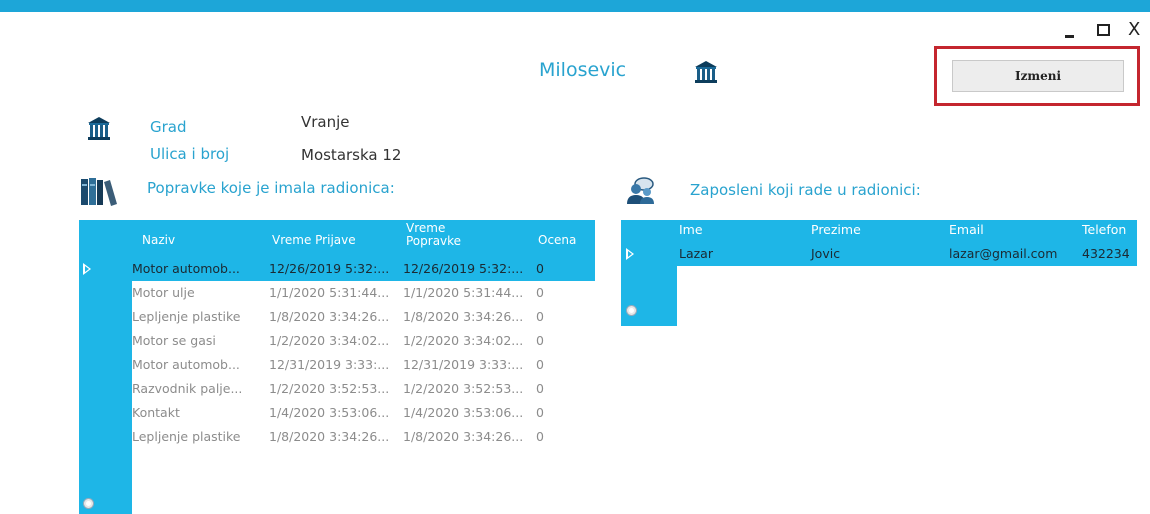 This screenshot has height=514, width=1150. Describe the element at coordinates (325, 122) in the screenshot. I see `city-value: Vranje` at that location.